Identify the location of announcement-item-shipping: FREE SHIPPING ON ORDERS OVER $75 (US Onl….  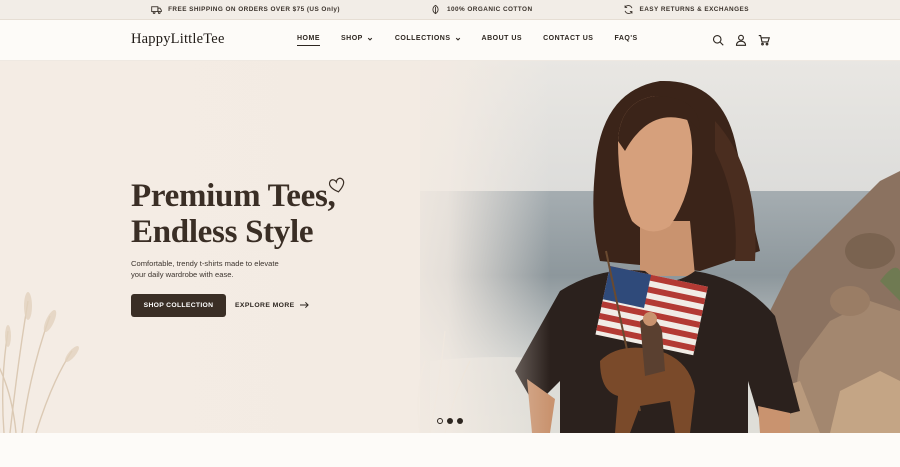
(245, 9).